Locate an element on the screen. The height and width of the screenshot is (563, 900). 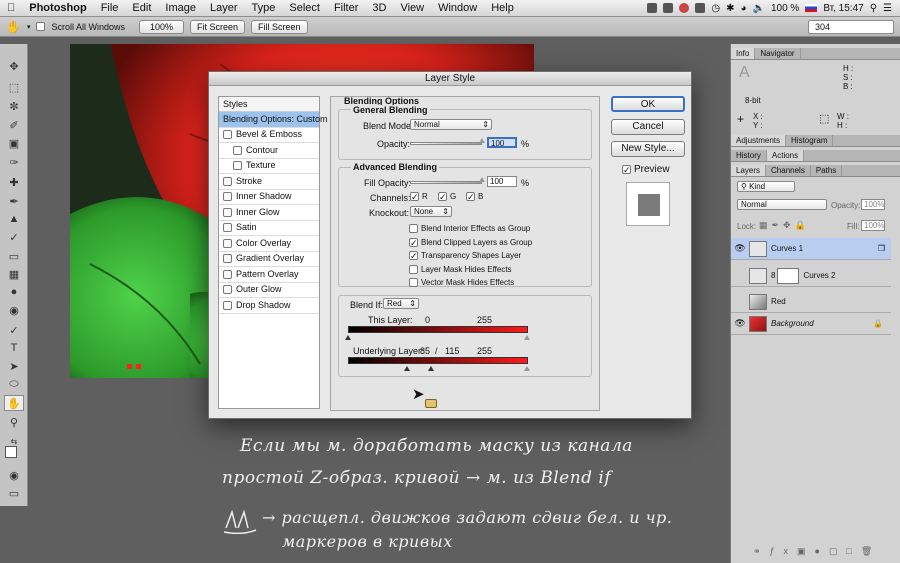
type-tool-icon: T is located at coordinates (14, 348).